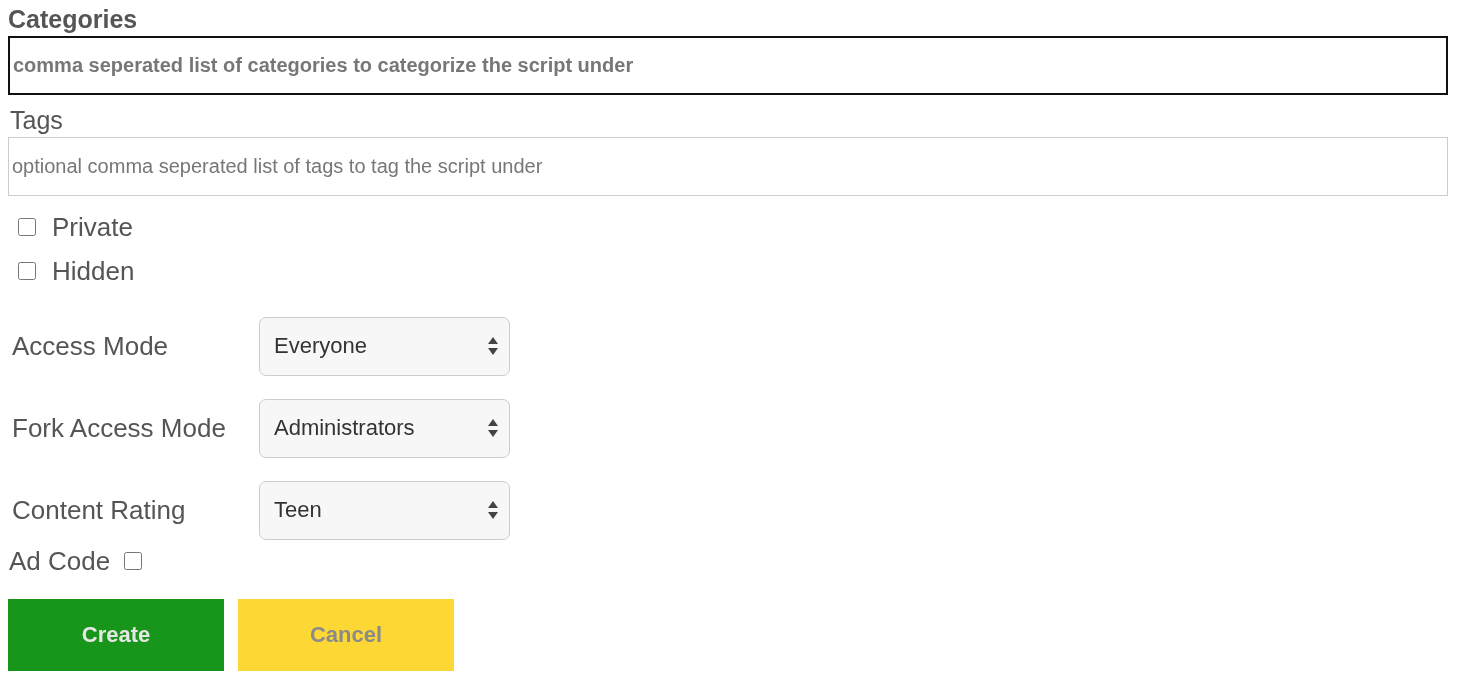  I want to click on field-label: Tags, so click(36, 120).